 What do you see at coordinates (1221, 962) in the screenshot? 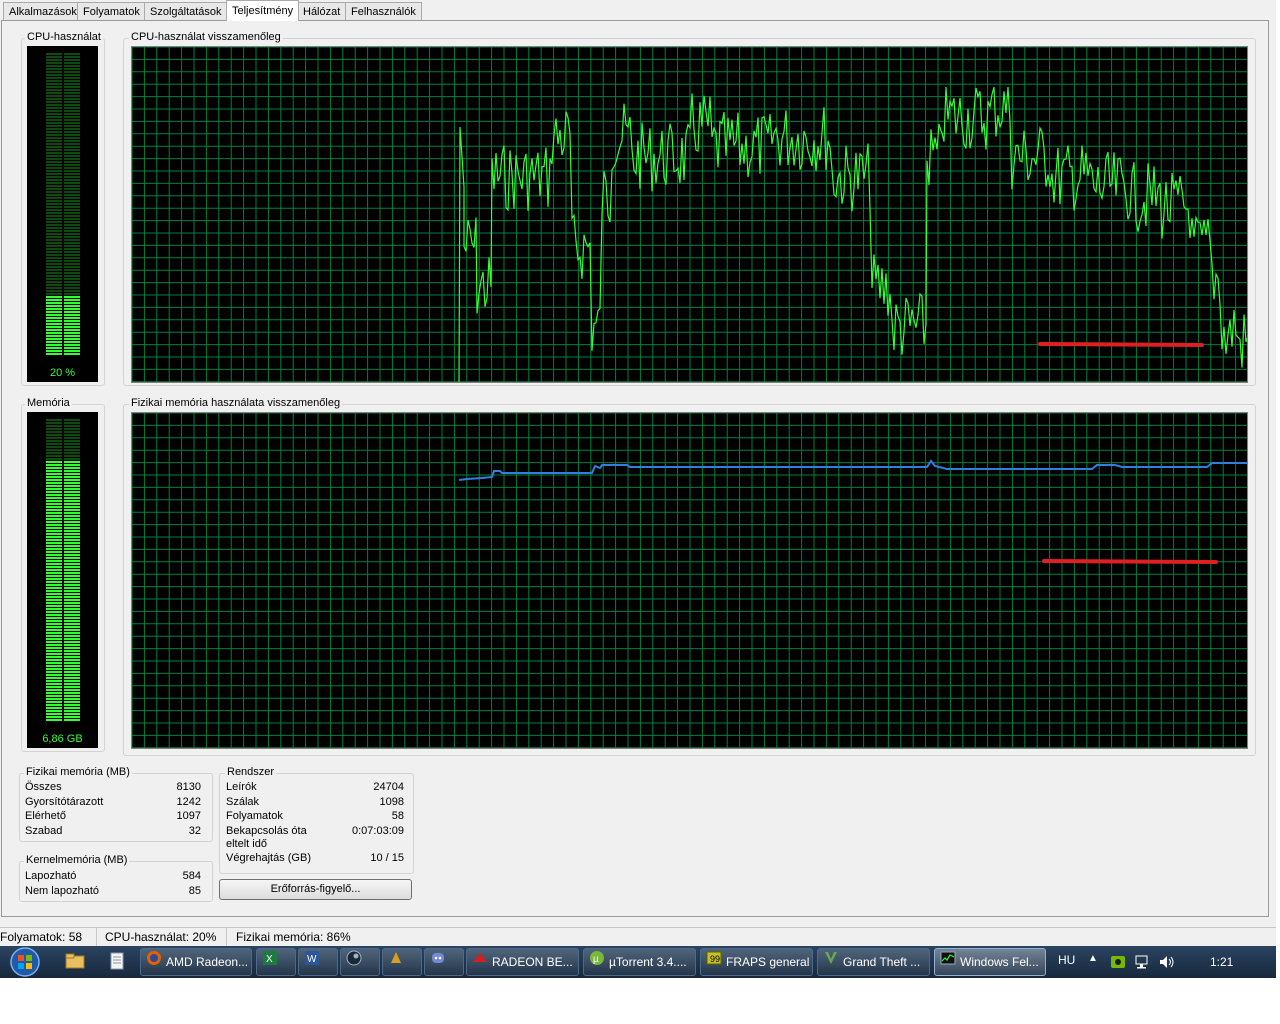
I see `clock: 1:21` at bounding box center [1221, 962].